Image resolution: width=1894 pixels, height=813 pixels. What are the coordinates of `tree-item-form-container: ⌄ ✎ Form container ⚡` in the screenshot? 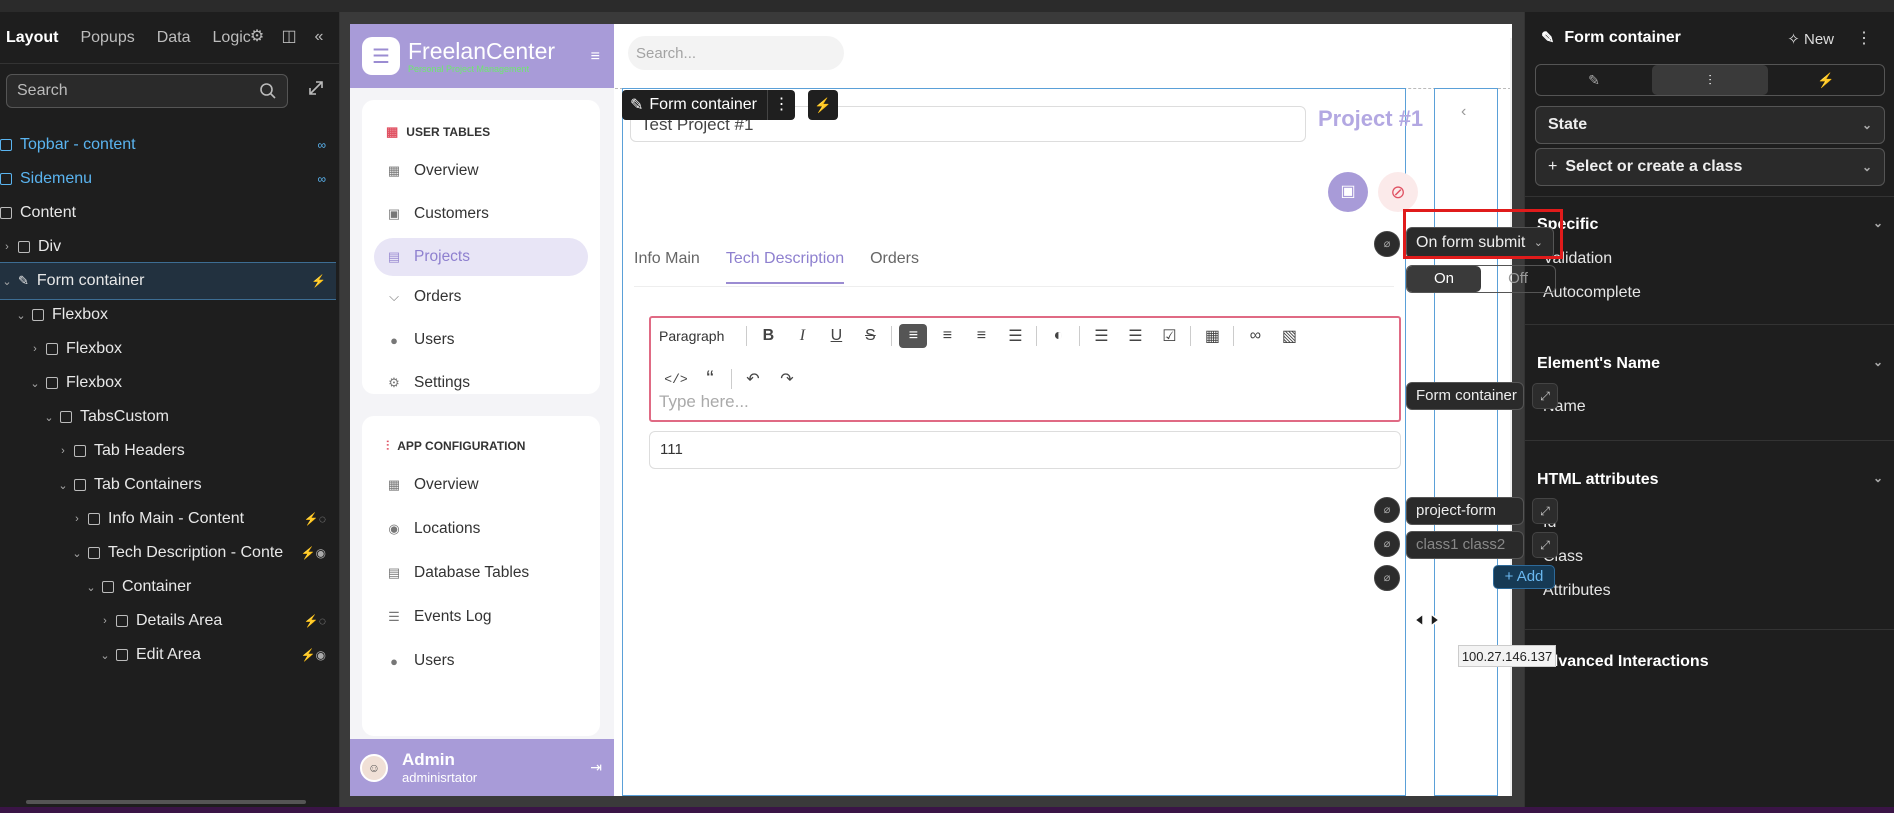 It's located at (168, 281).